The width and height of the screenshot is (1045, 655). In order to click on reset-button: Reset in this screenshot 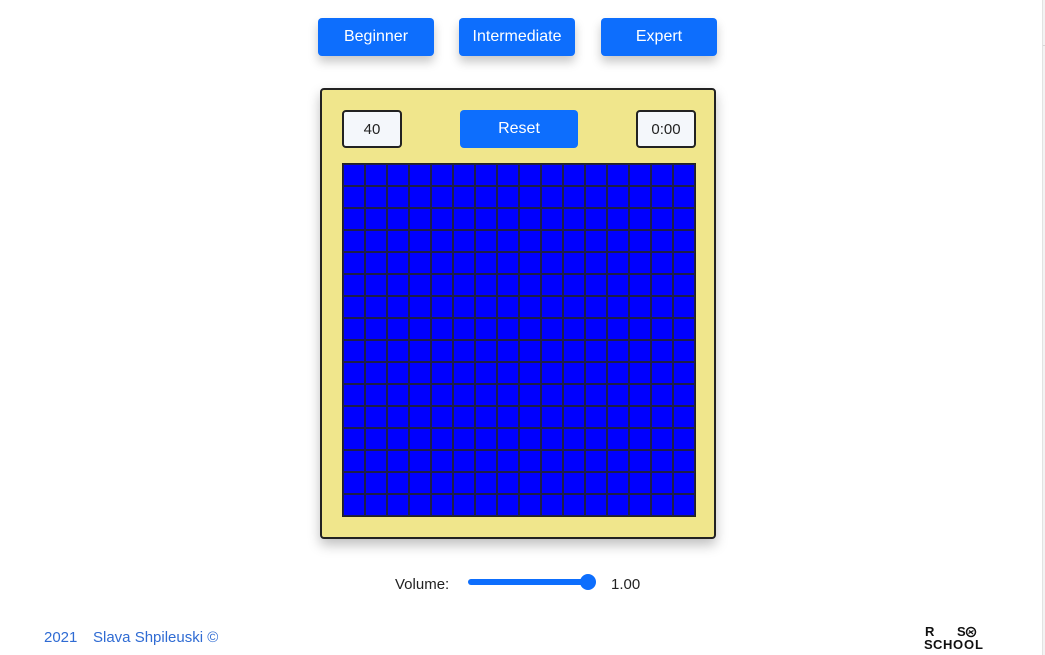, I will do `click(519, 129)`.